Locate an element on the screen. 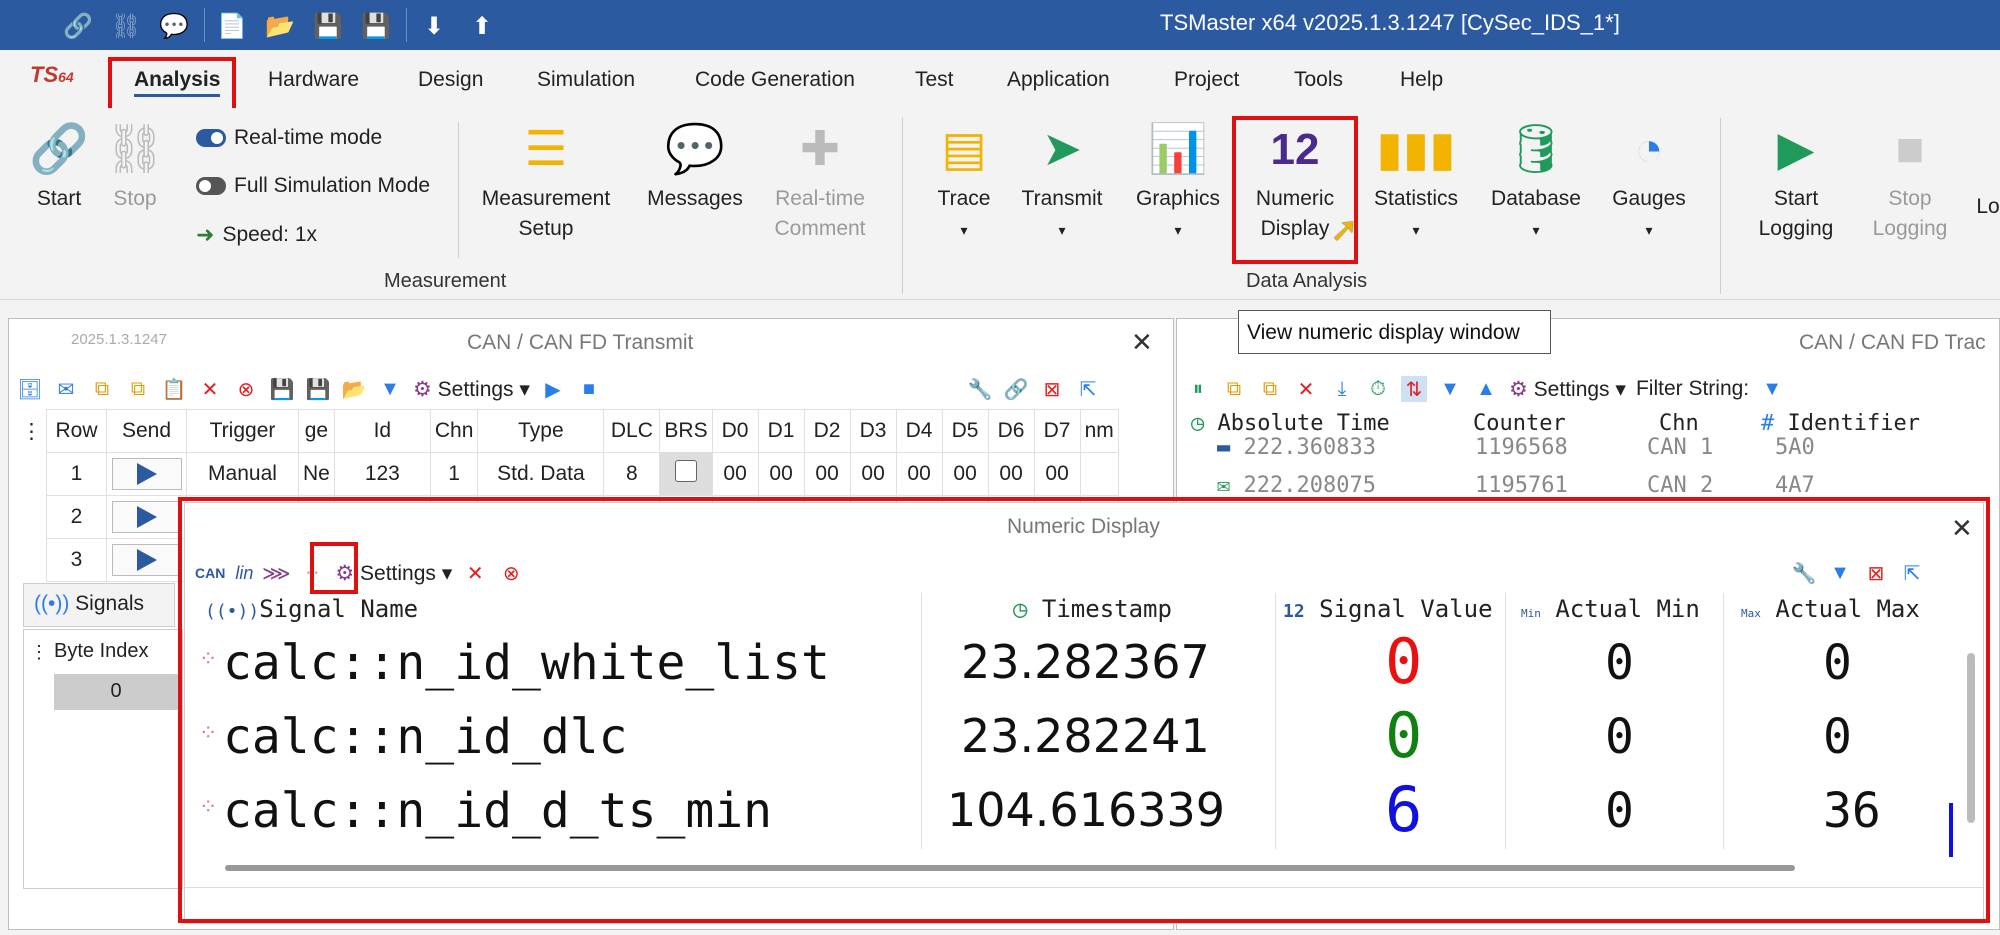  d3-cell: 00 is located at coordinates (873, 474).